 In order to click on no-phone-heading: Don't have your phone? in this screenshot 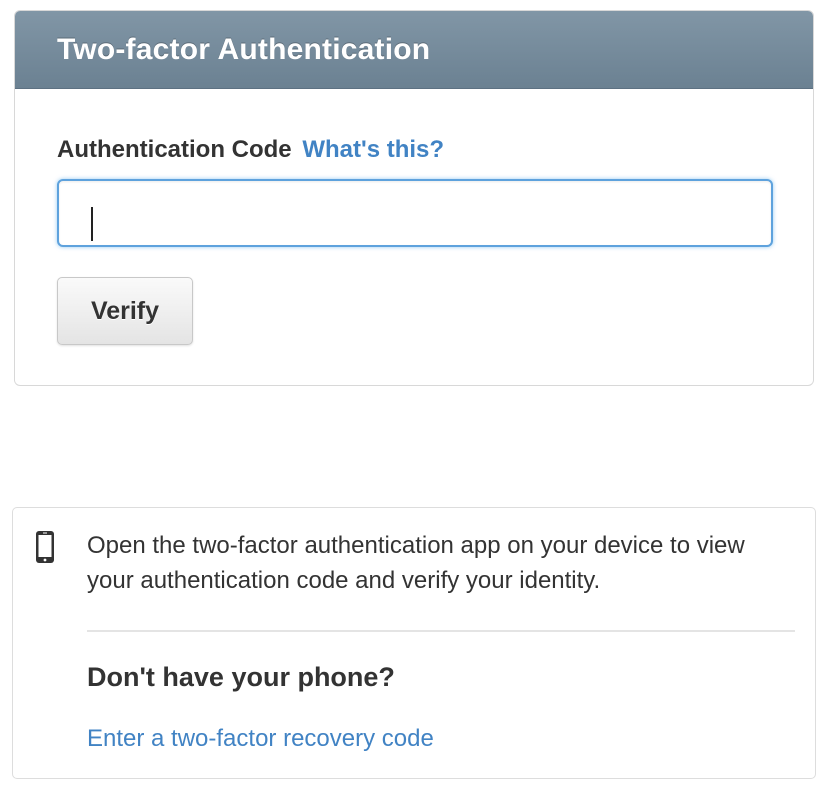, I will do `click(241, 677)`.